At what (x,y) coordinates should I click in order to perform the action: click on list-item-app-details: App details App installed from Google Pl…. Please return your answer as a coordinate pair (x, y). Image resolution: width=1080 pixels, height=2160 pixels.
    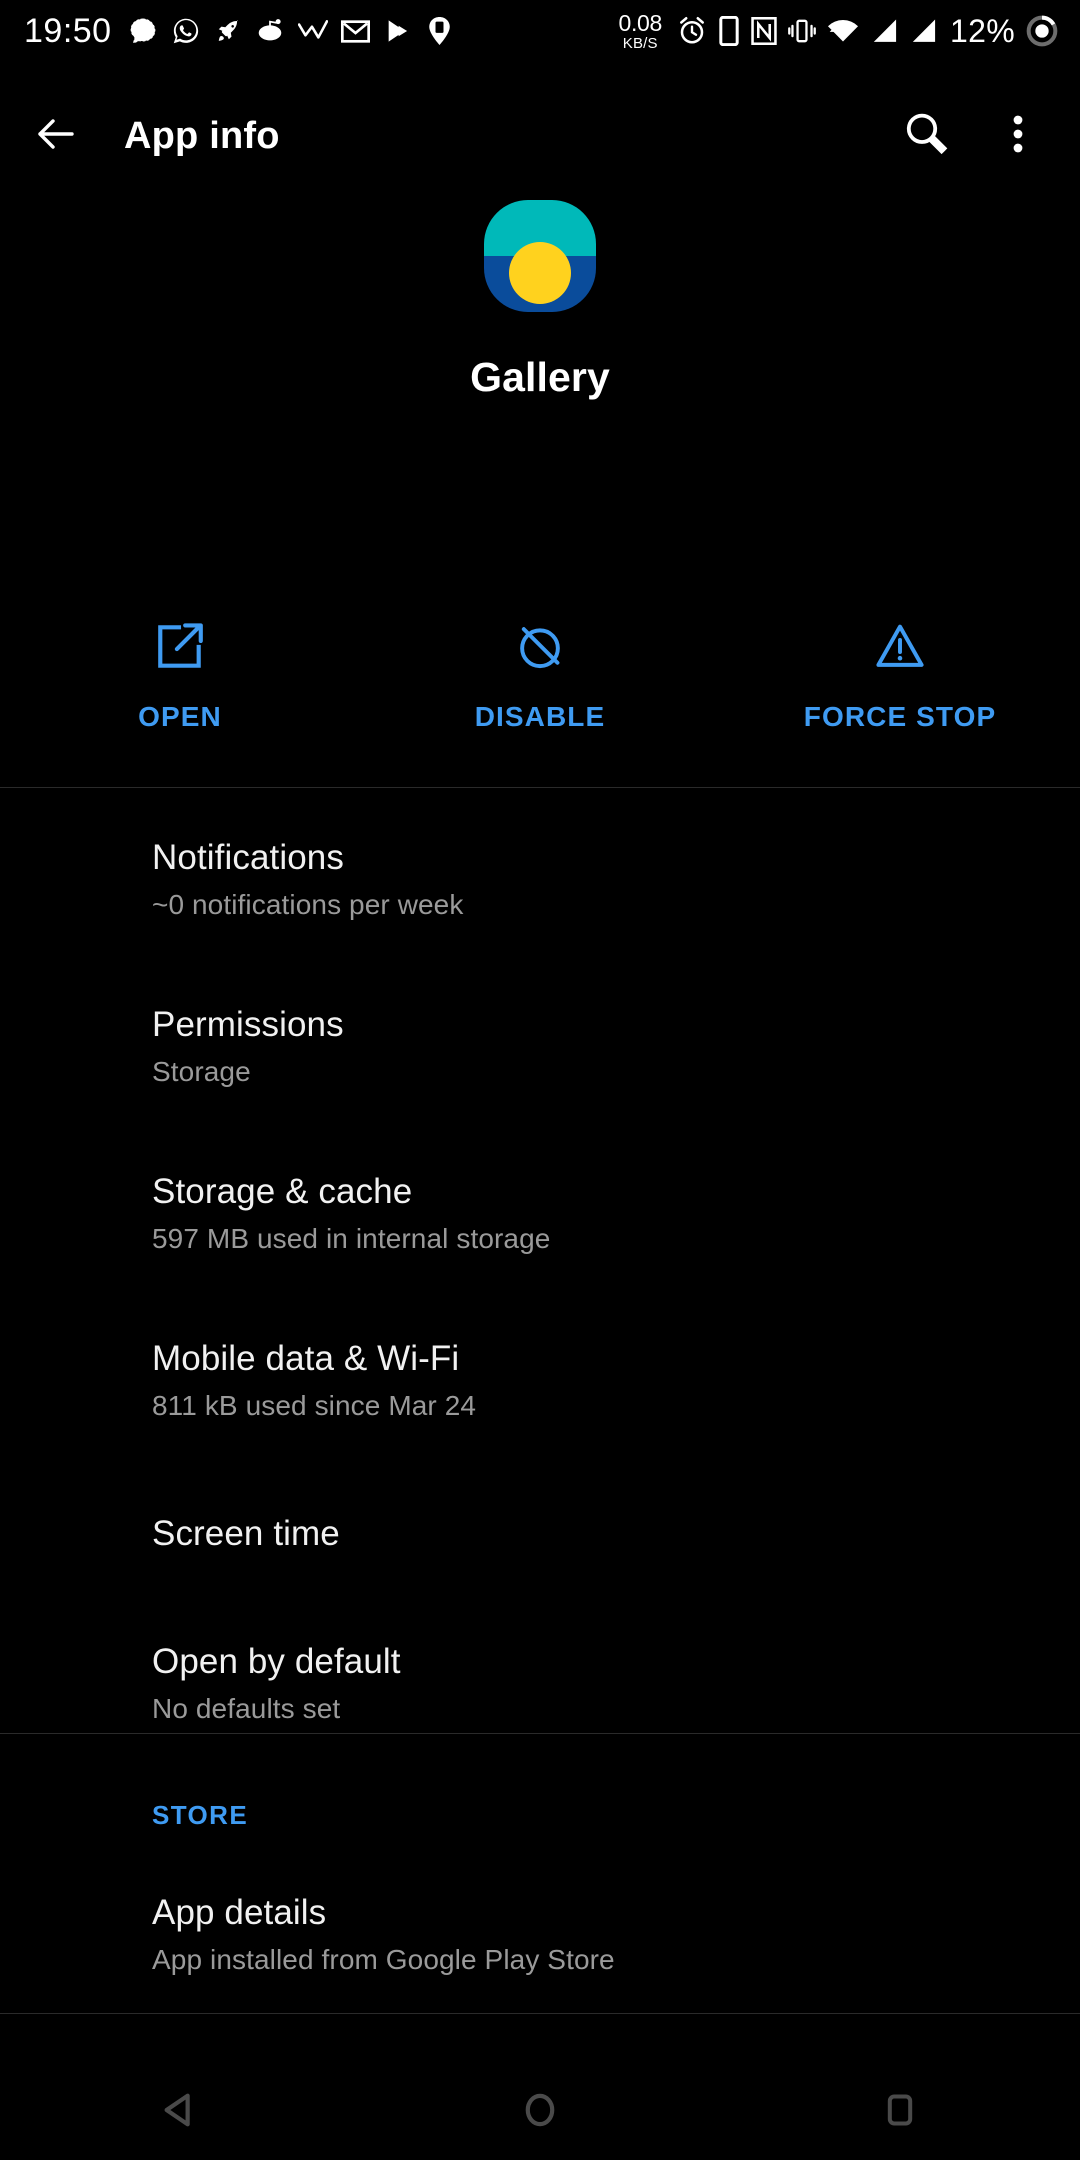
    Looking at the image, I should click on (540, 1934).